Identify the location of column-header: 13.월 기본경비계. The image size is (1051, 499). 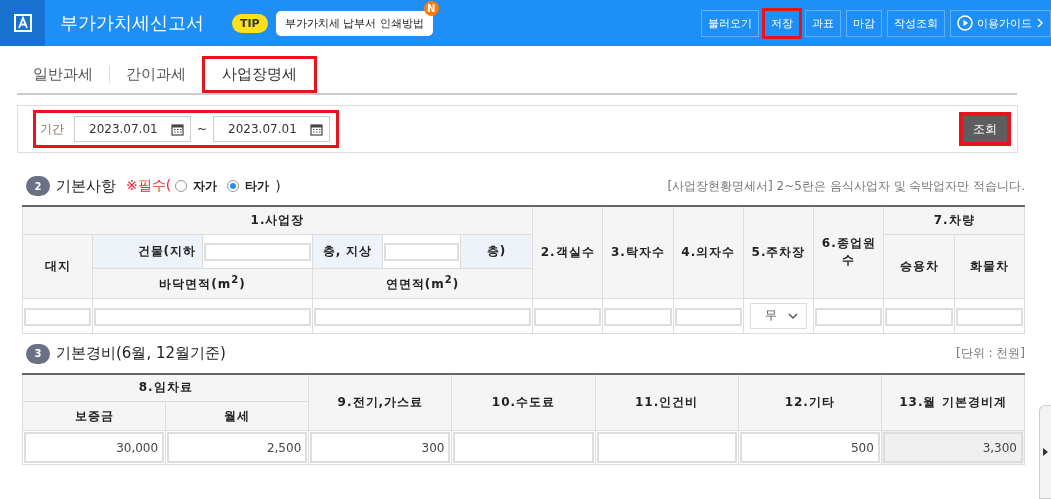
(953, 402).